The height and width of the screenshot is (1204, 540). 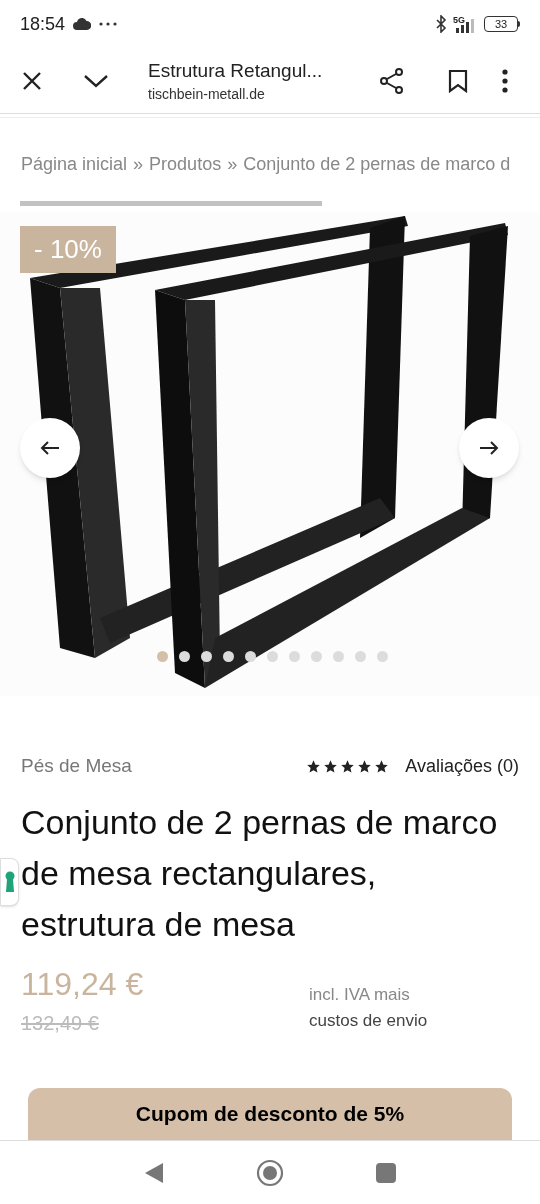 What do you see at coordinates (458, 80) in the screenshot?
I see `bookmark-icon` at bounding box center [458, 80].